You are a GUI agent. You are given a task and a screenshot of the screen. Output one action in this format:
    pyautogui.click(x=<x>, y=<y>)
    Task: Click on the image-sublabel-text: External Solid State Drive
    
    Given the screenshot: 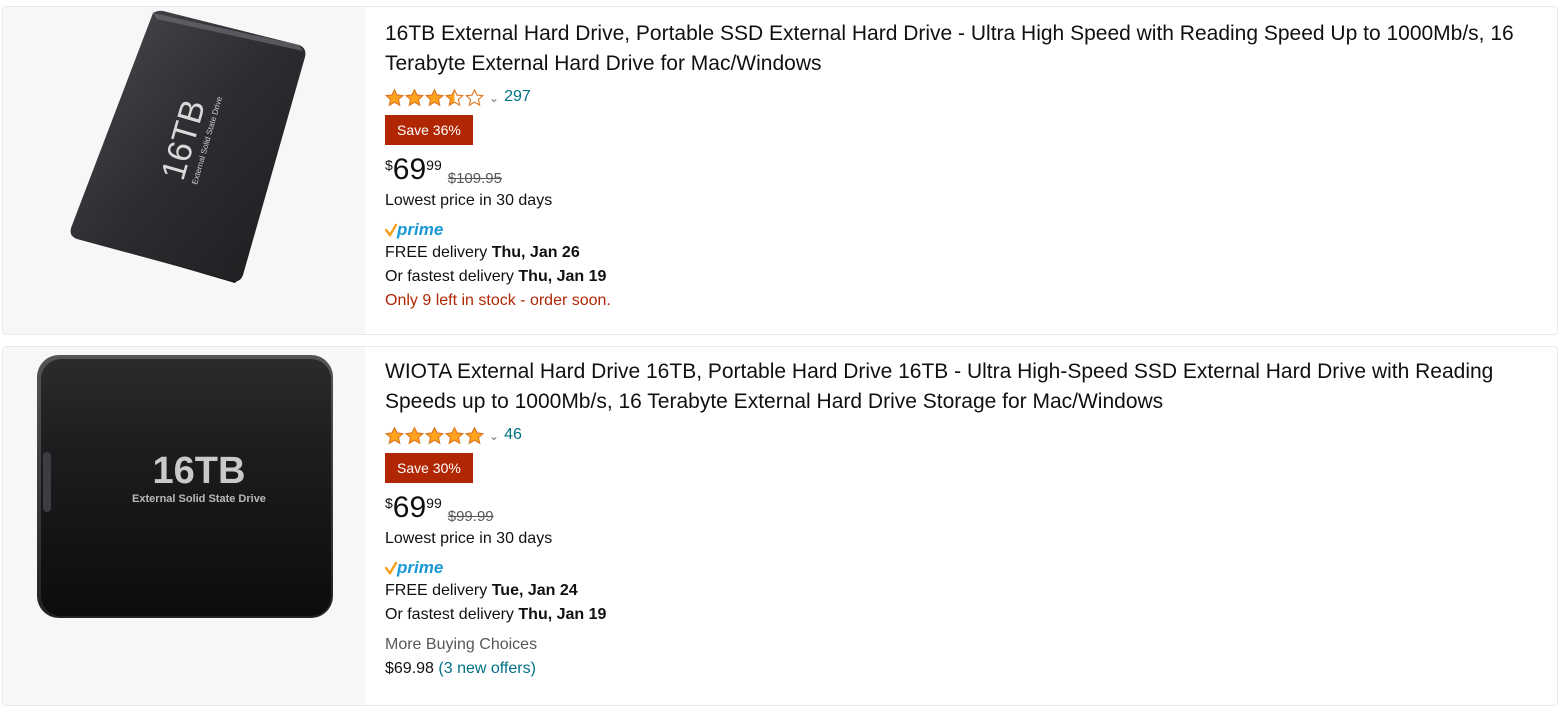 What is the action you would take?
    pyautogui.click(x=199, y=499)
    